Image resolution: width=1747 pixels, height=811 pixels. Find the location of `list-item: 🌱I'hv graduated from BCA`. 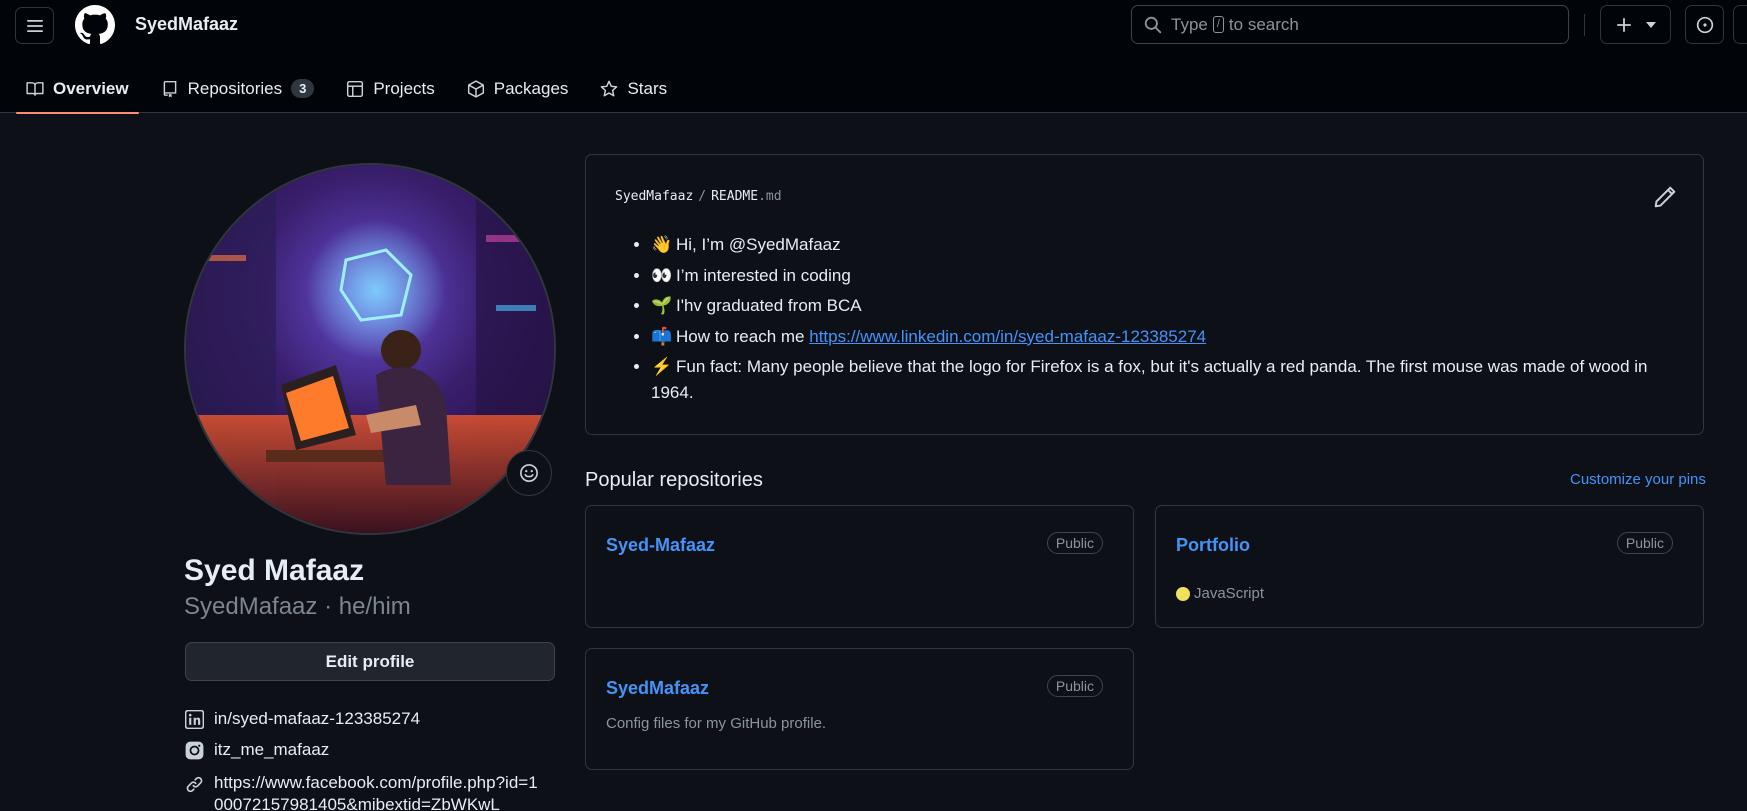

list-item: 🌱I'hv graduated from BCA is located at coordinates (1166, 306).